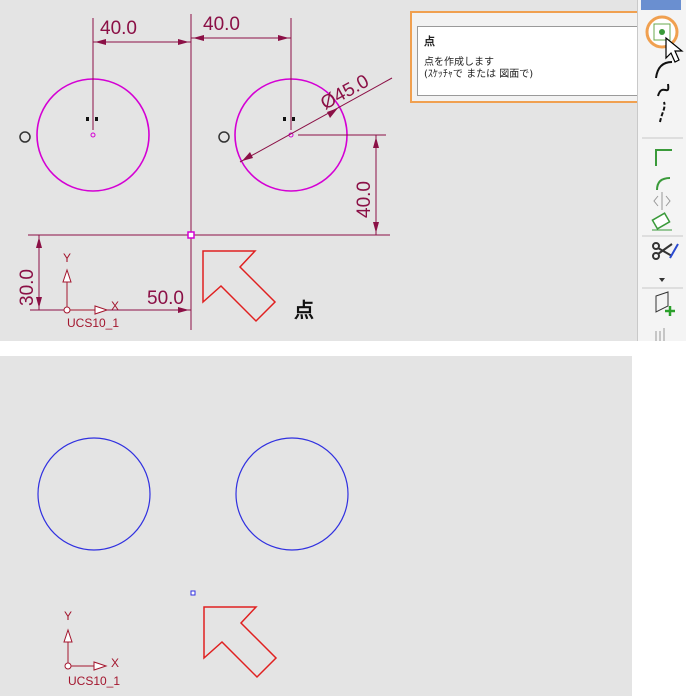 Image resolution: width=686 pixels, height=696 pixels. Describe the element at coordinates (85, 291) in the screenshot. I see `ucs-axes` at that location.